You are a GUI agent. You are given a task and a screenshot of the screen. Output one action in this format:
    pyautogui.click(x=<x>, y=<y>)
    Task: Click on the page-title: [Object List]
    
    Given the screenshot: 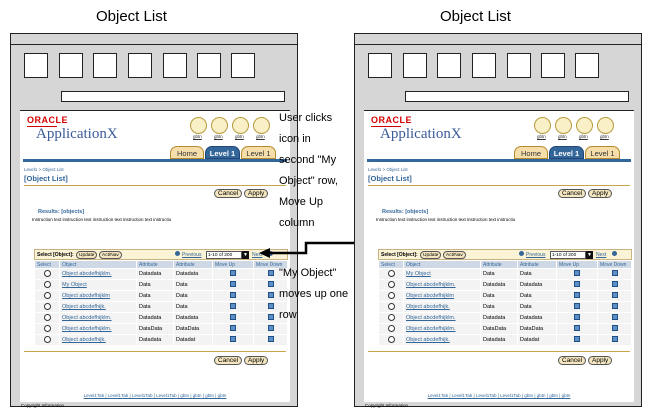 What is the action you would take?
    pyautogui.click(x=390, y=178)
    